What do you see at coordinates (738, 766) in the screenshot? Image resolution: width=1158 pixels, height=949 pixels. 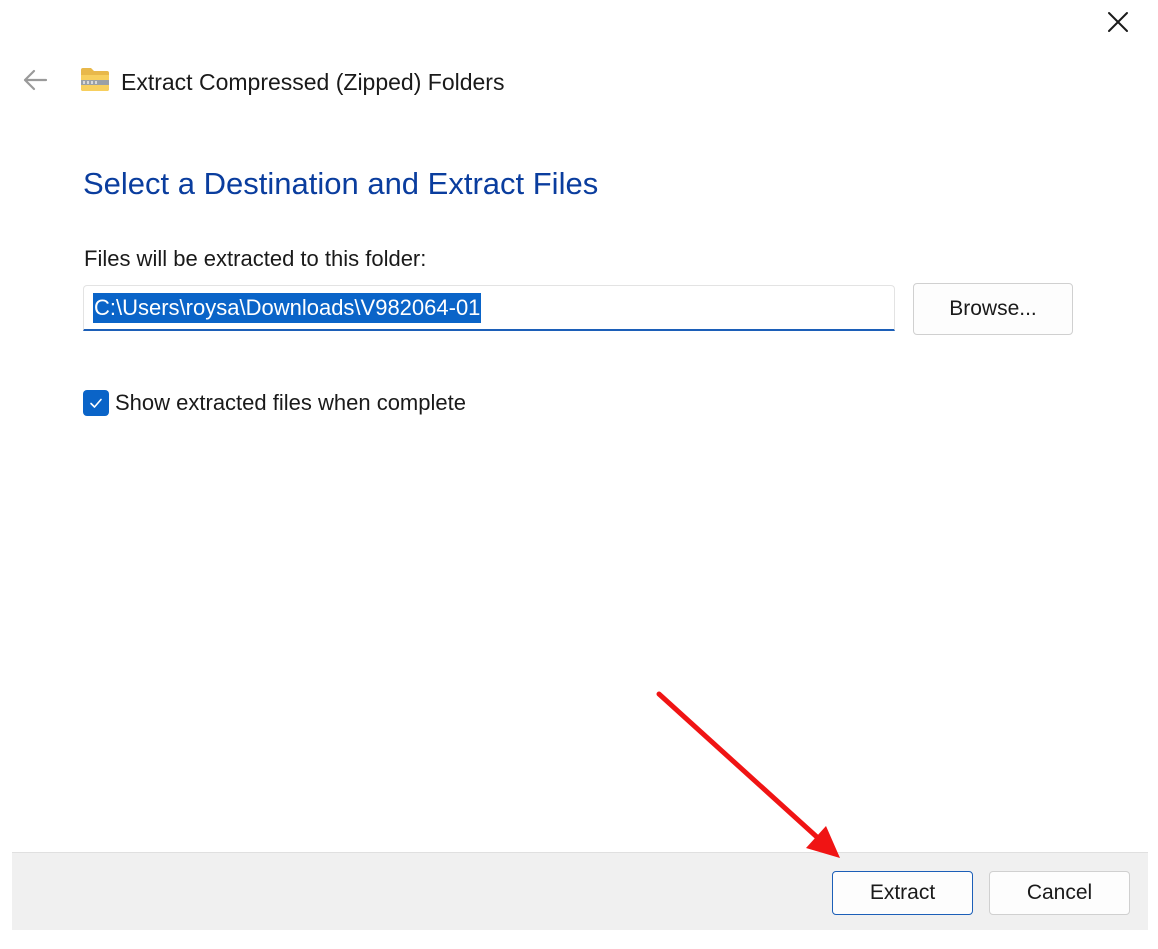 I see `annotation-arrow-shaft` at bounding box center [738, 766].